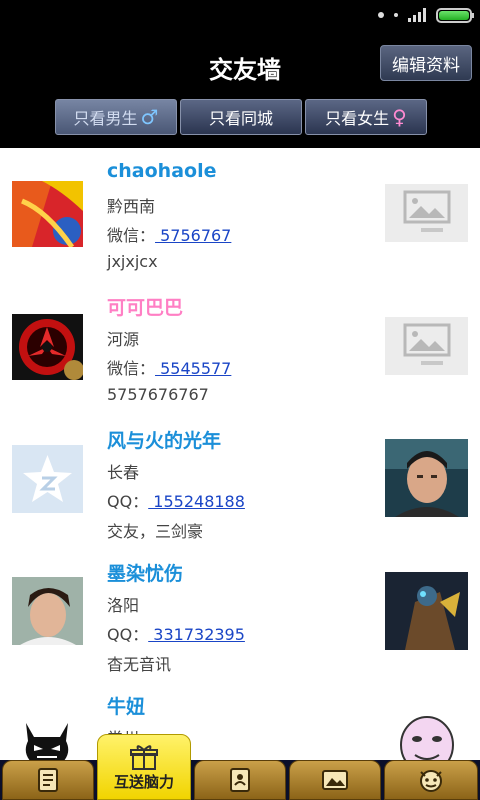 The height and width of the screenshot is (800, 480). What do you see at coordinates (123, 472) in the screenshot?
I see `user-location: 长春` at bounding box center [123, 472].